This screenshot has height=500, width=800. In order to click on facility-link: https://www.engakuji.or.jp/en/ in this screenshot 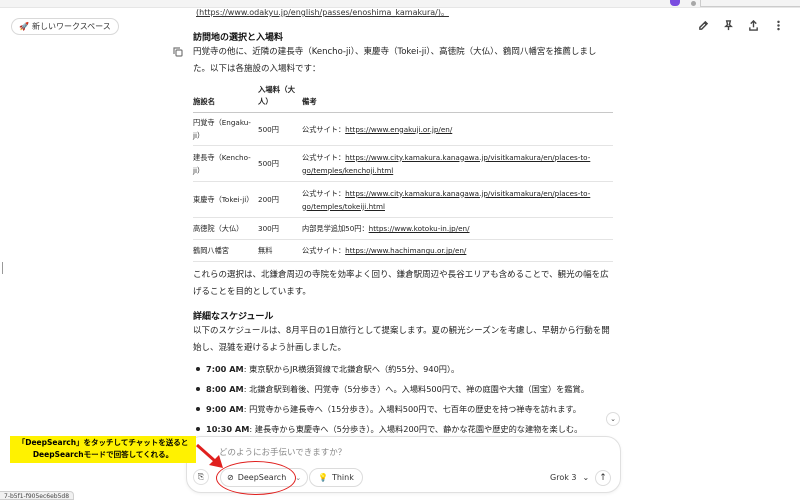, I will do `click(398, 129)`.